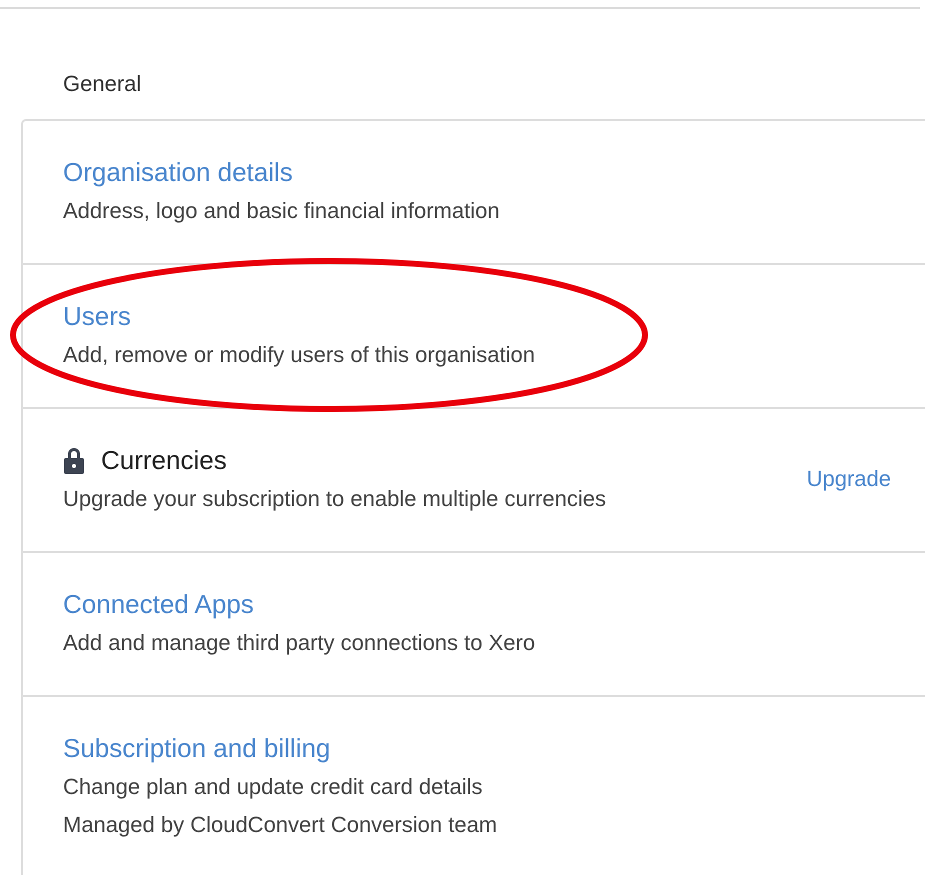 The width and height of the screenshot is (925, 875). Describe the element at coordinates (282, 211) in the screenshot. I see `row-description: Address, logo and basic financial information` at that location.